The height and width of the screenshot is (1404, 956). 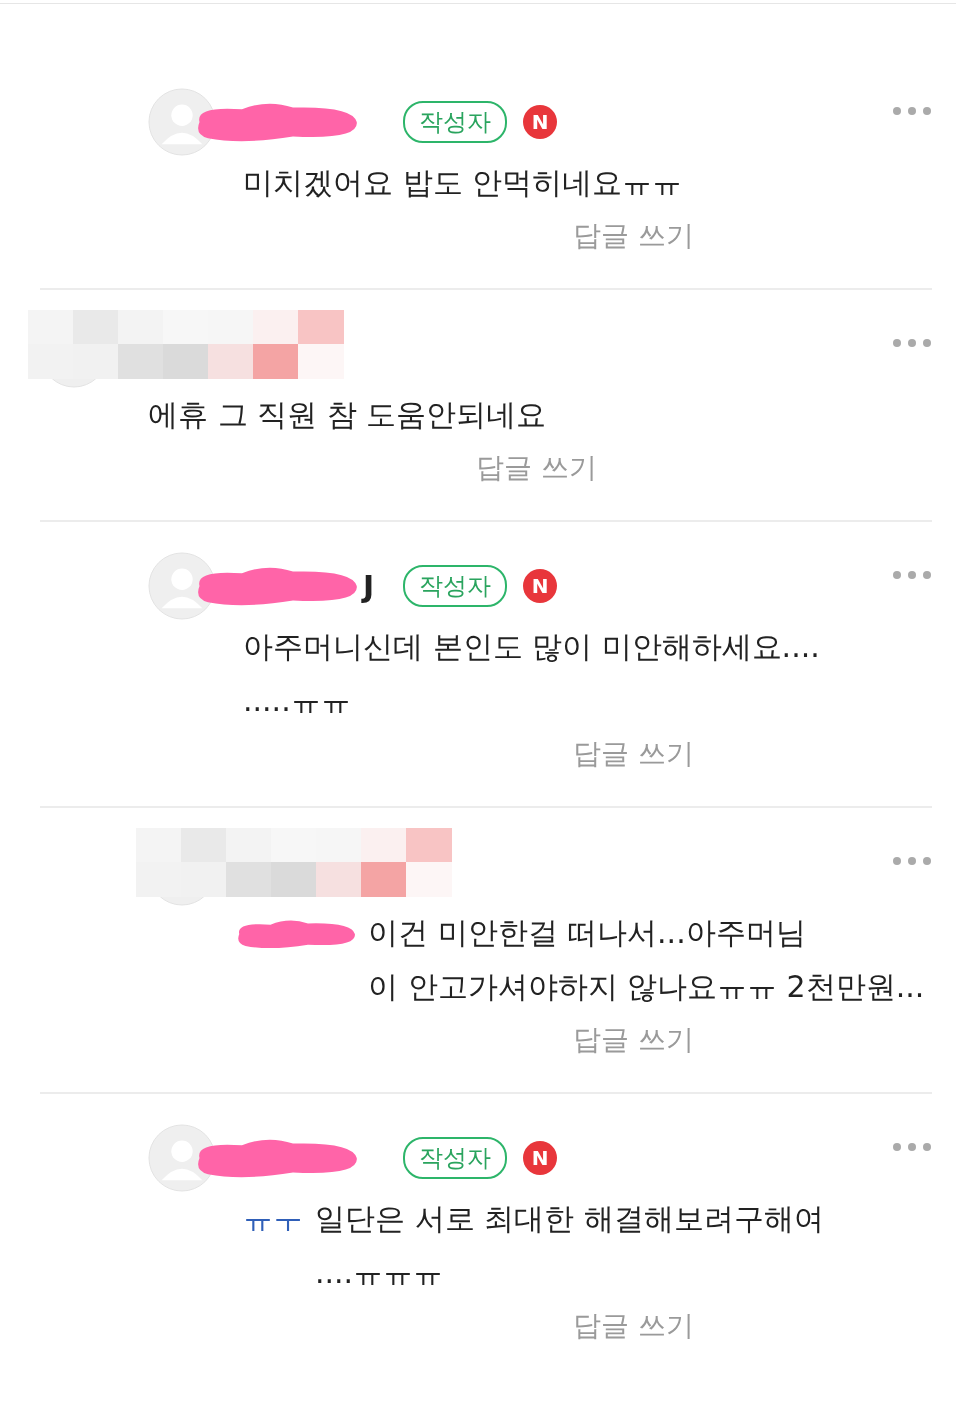 I want to click on comment-text: 에휴 그 직원 참 도움안되네요, so click(x=347, y=415).